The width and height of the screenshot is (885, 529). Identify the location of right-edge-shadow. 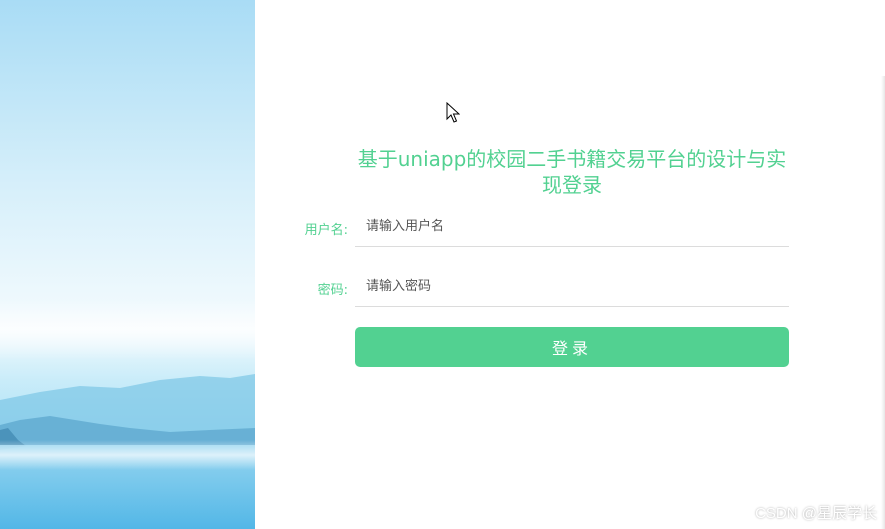
(883, 302).